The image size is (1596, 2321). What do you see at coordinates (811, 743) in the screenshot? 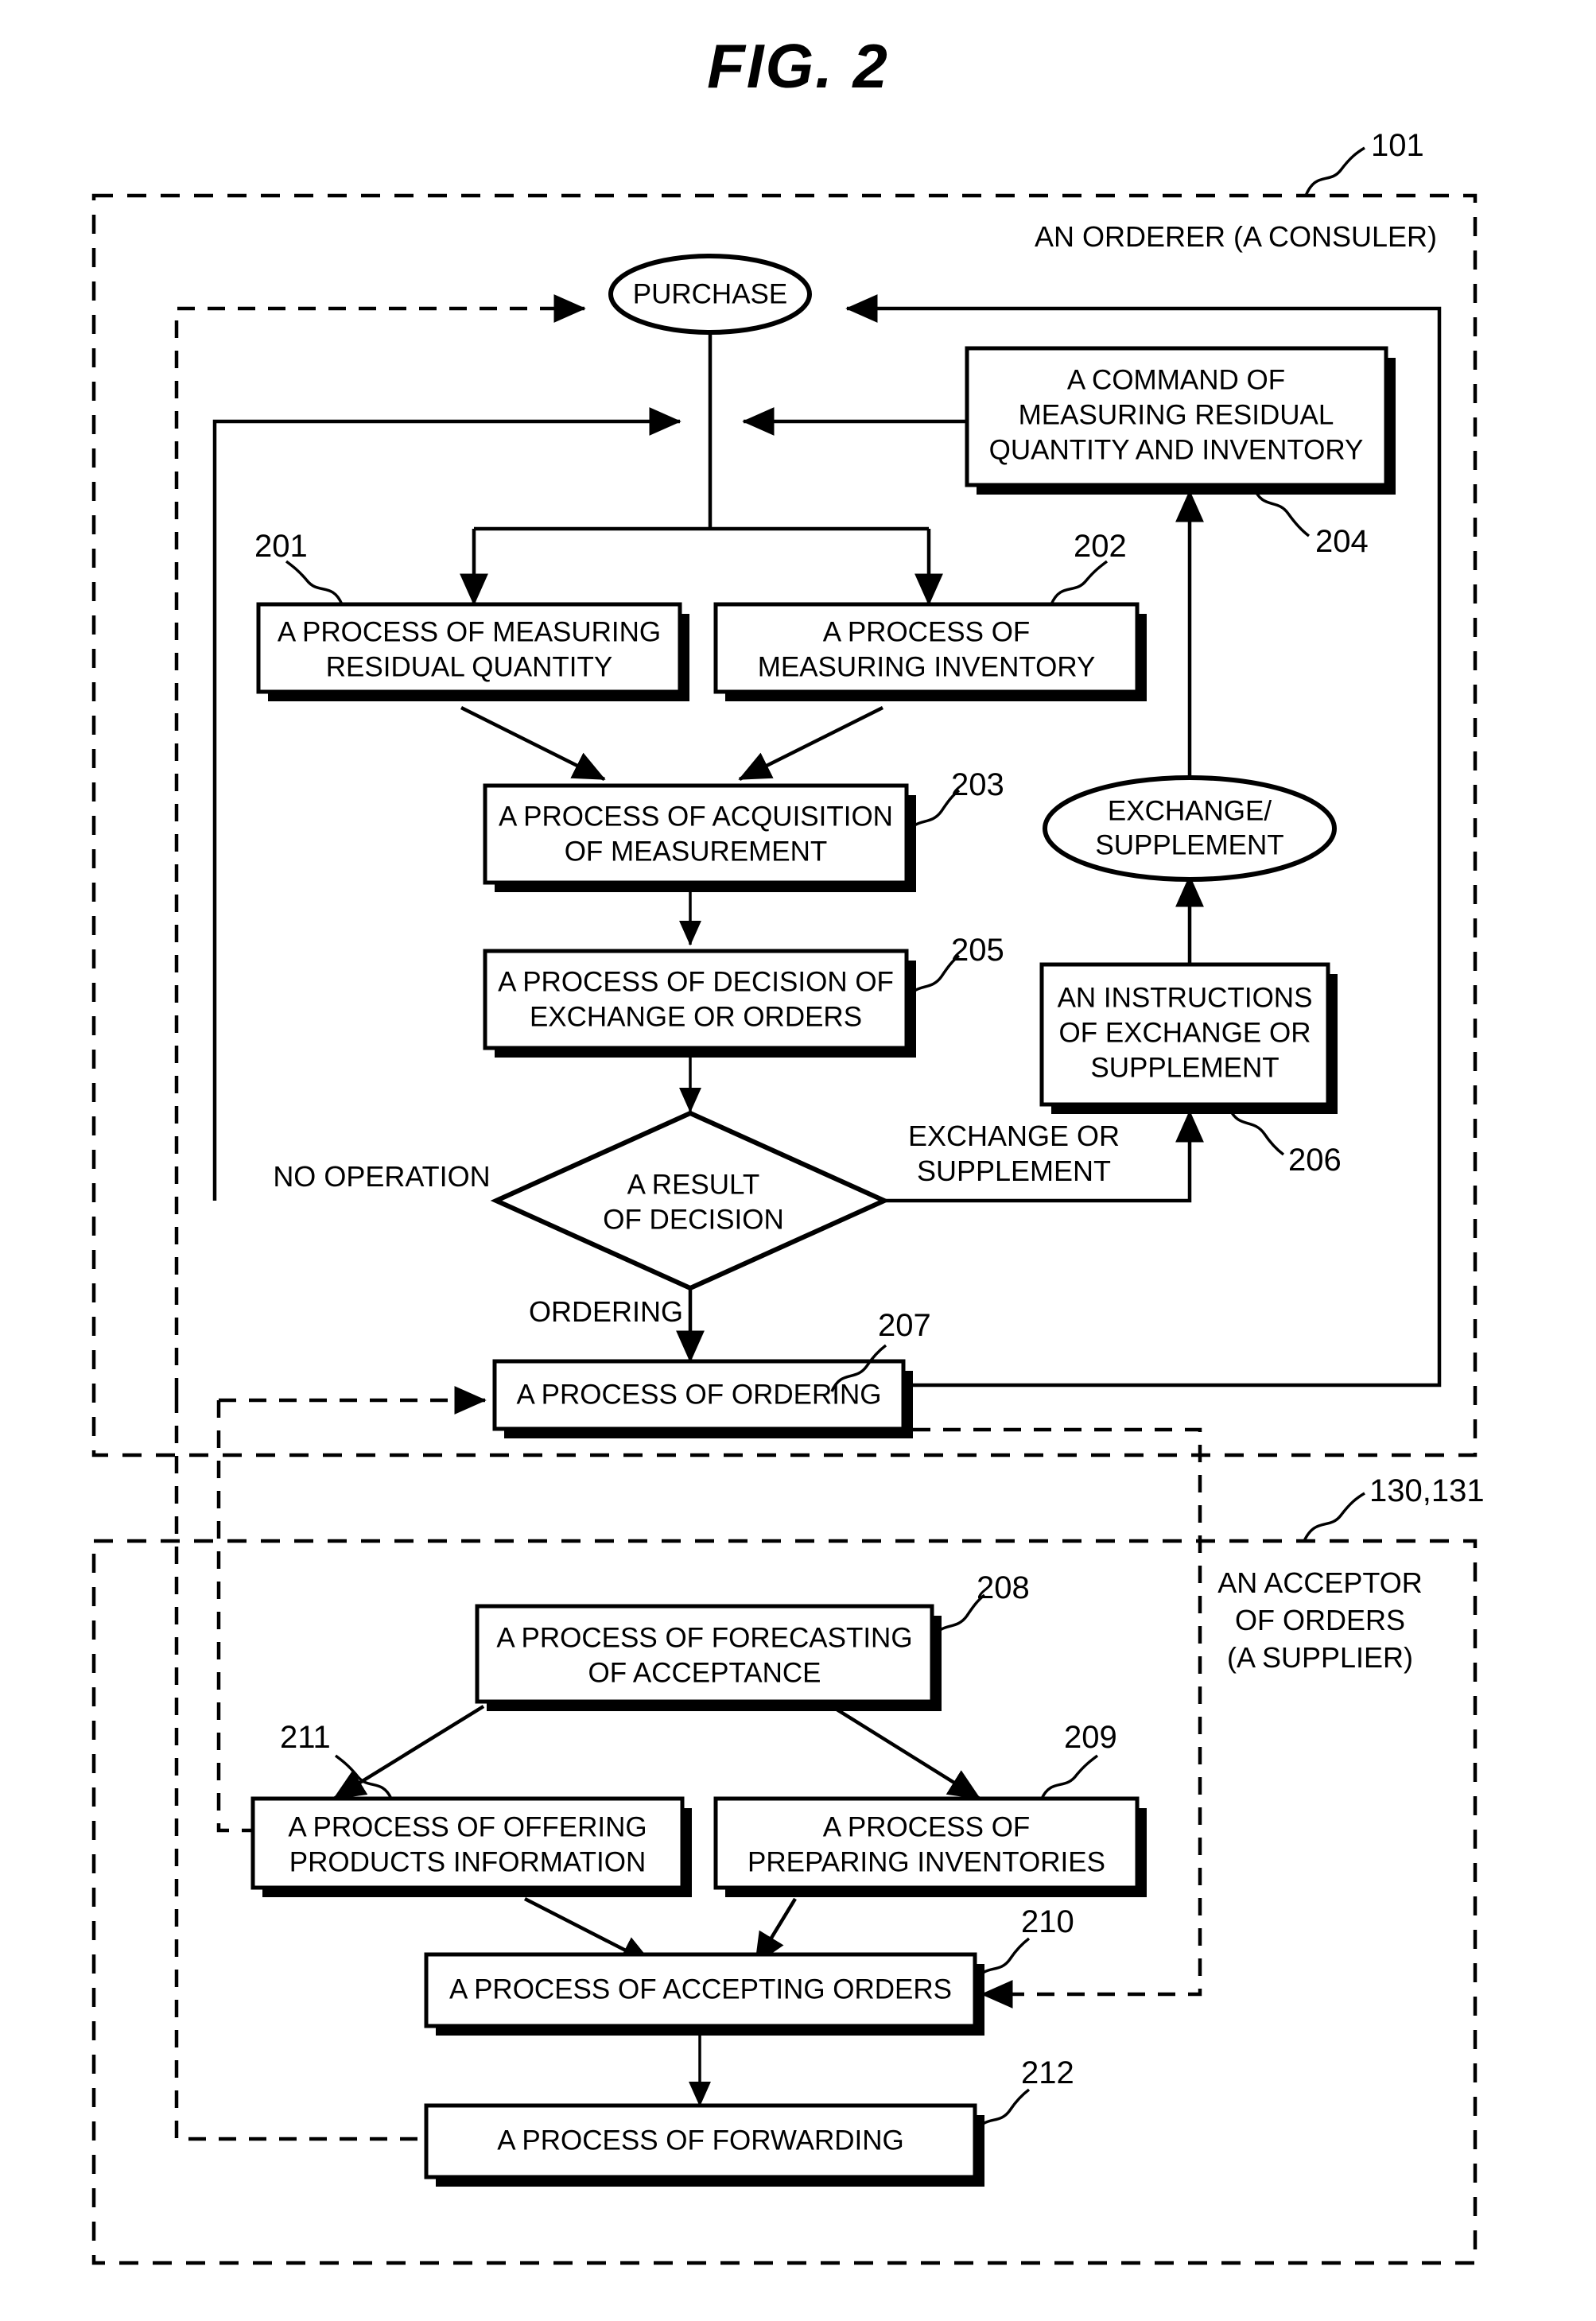
I see `edge-inventory-to-acquisition` at bounding box center [811, 743].